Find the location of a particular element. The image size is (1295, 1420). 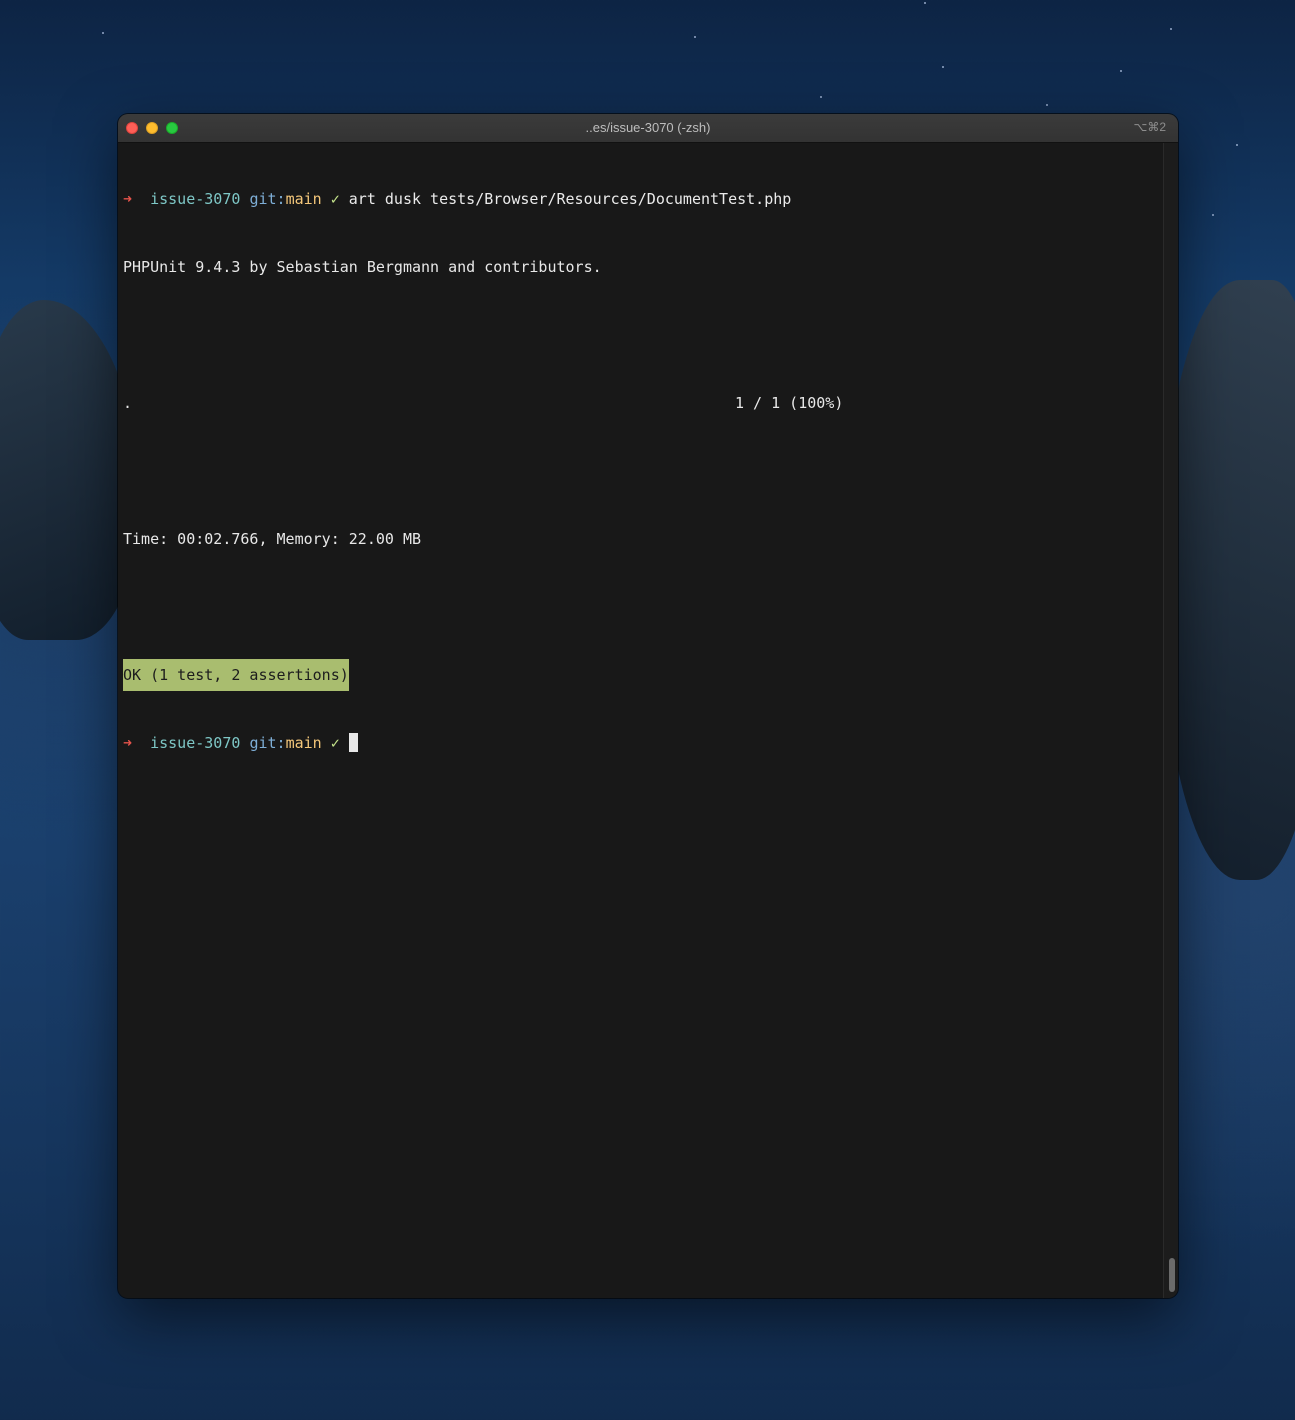

traffic-lights is located at coordinates (152, 128).